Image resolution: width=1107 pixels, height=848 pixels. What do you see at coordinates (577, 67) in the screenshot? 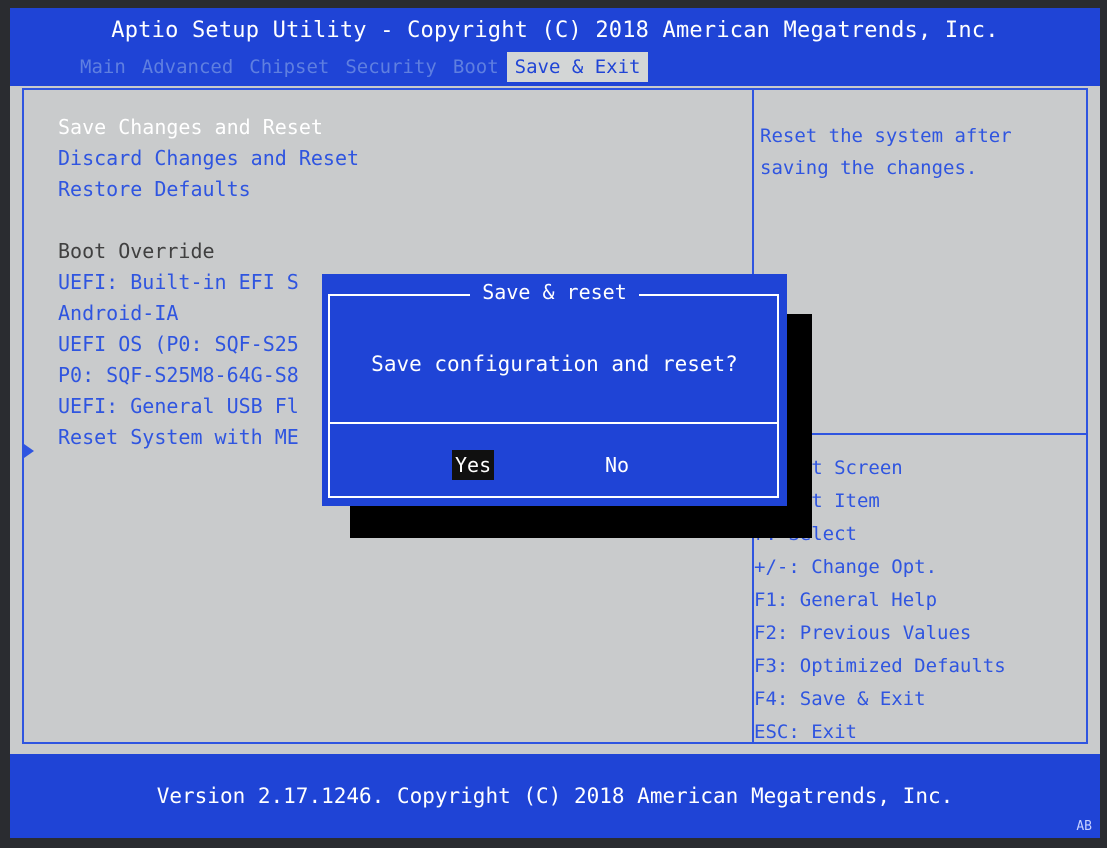
I see `tab-save-exit: Save & Exit` at bounding box center [577, 67].